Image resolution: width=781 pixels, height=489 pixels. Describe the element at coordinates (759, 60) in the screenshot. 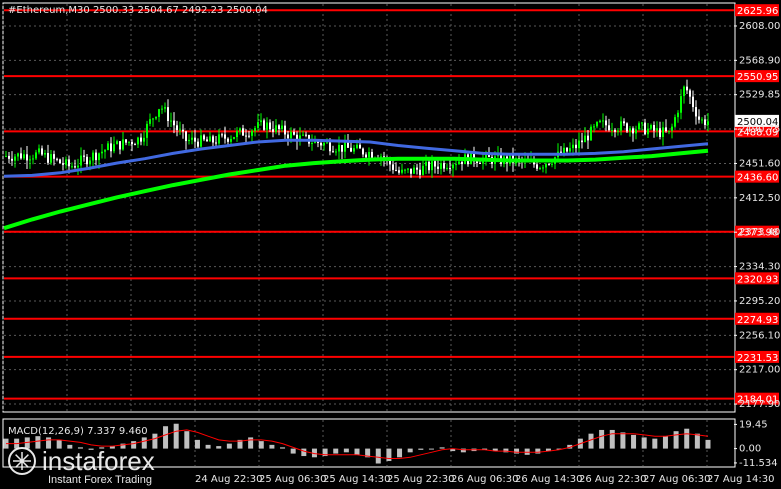

I see `y-tick-label: 2568.90` at that location.